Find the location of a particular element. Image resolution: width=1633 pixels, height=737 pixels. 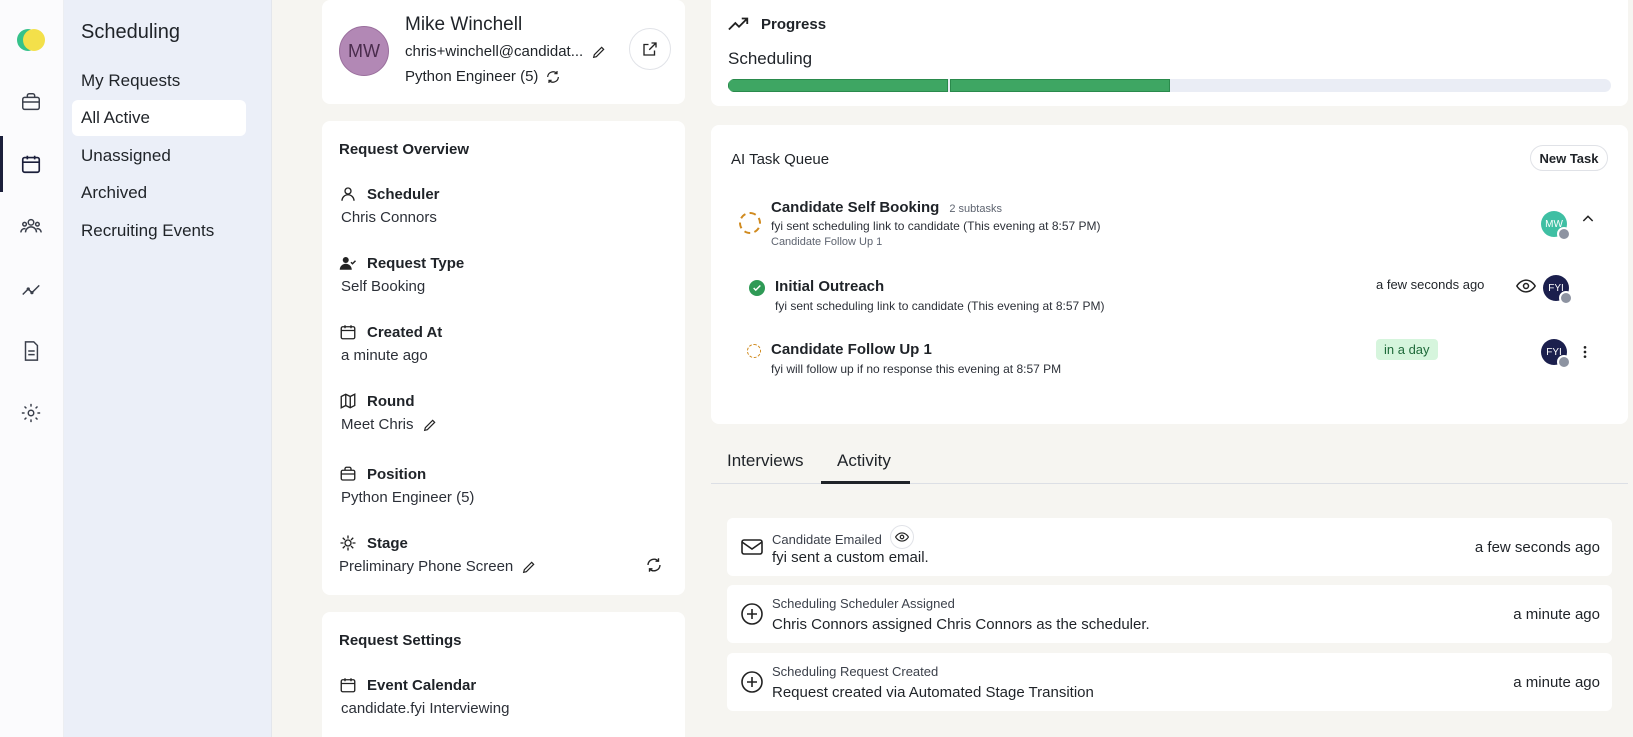

candidate-position: Python Engineer (5) is located at coordinates (472, 76).